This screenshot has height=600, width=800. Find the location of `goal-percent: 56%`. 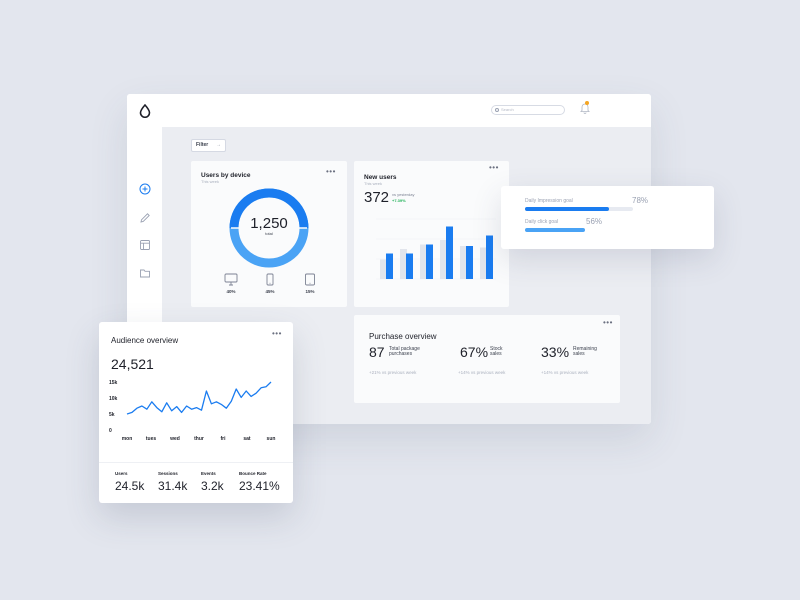

goal-percent: 56% is located at coordinates (594, 221).